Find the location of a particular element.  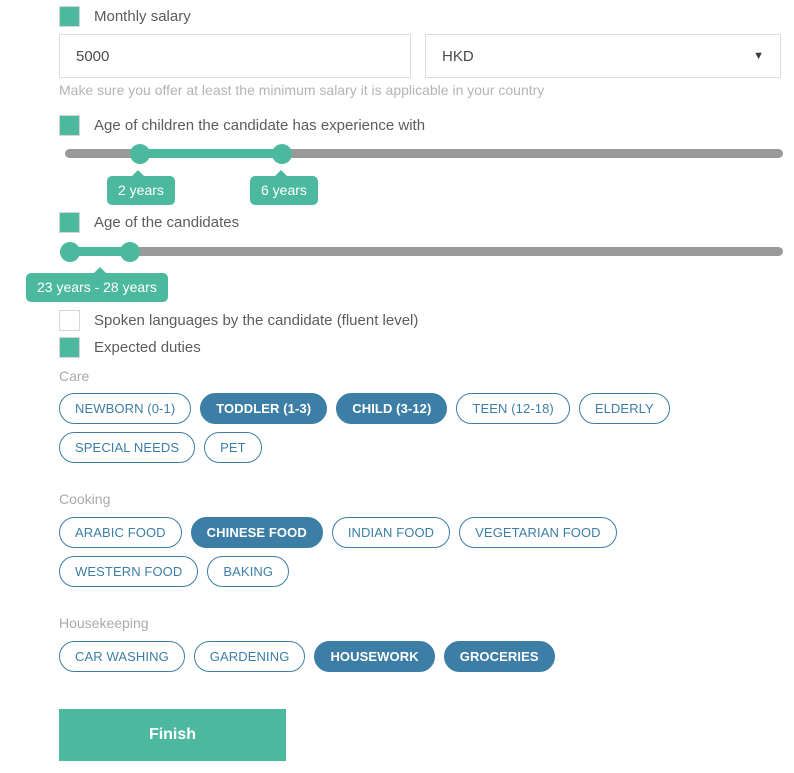

duty-pill: BAKING is located at coordinates (248, 571).